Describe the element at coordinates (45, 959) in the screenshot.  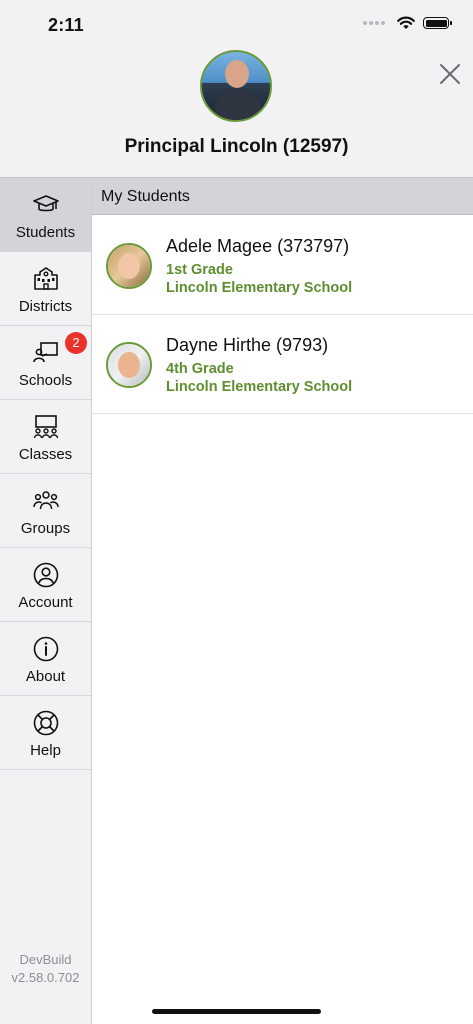
I see `build-type: DevBuild` at that location.